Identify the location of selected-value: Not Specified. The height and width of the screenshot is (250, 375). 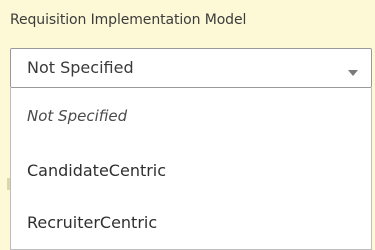
(80, 67).